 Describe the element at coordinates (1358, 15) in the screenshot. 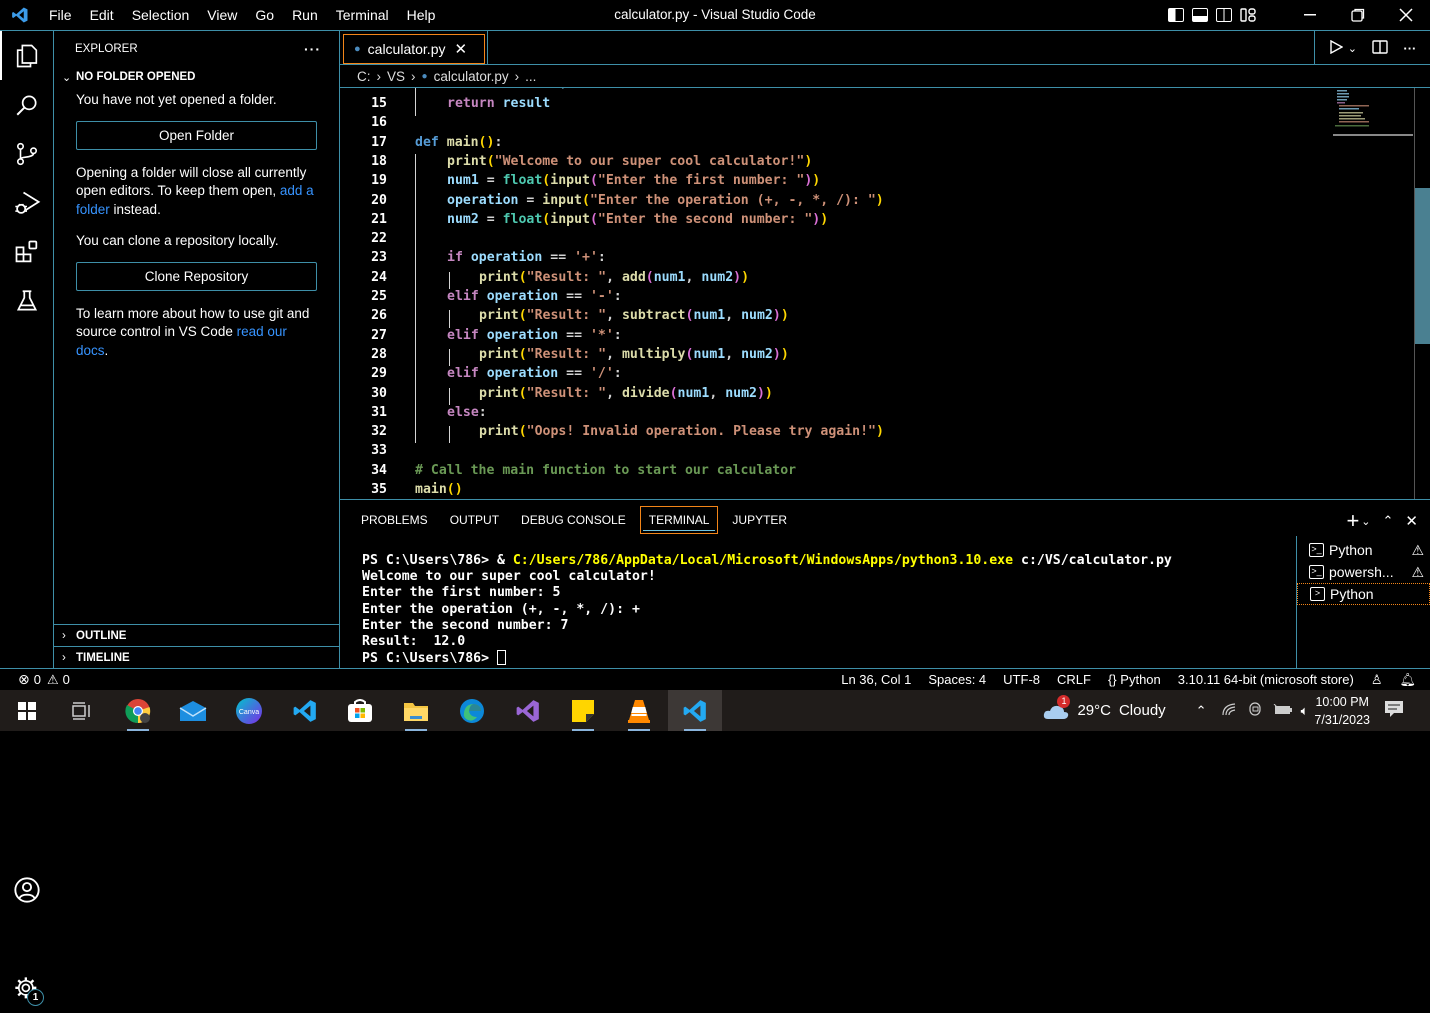

I see `restore-button` at that location.